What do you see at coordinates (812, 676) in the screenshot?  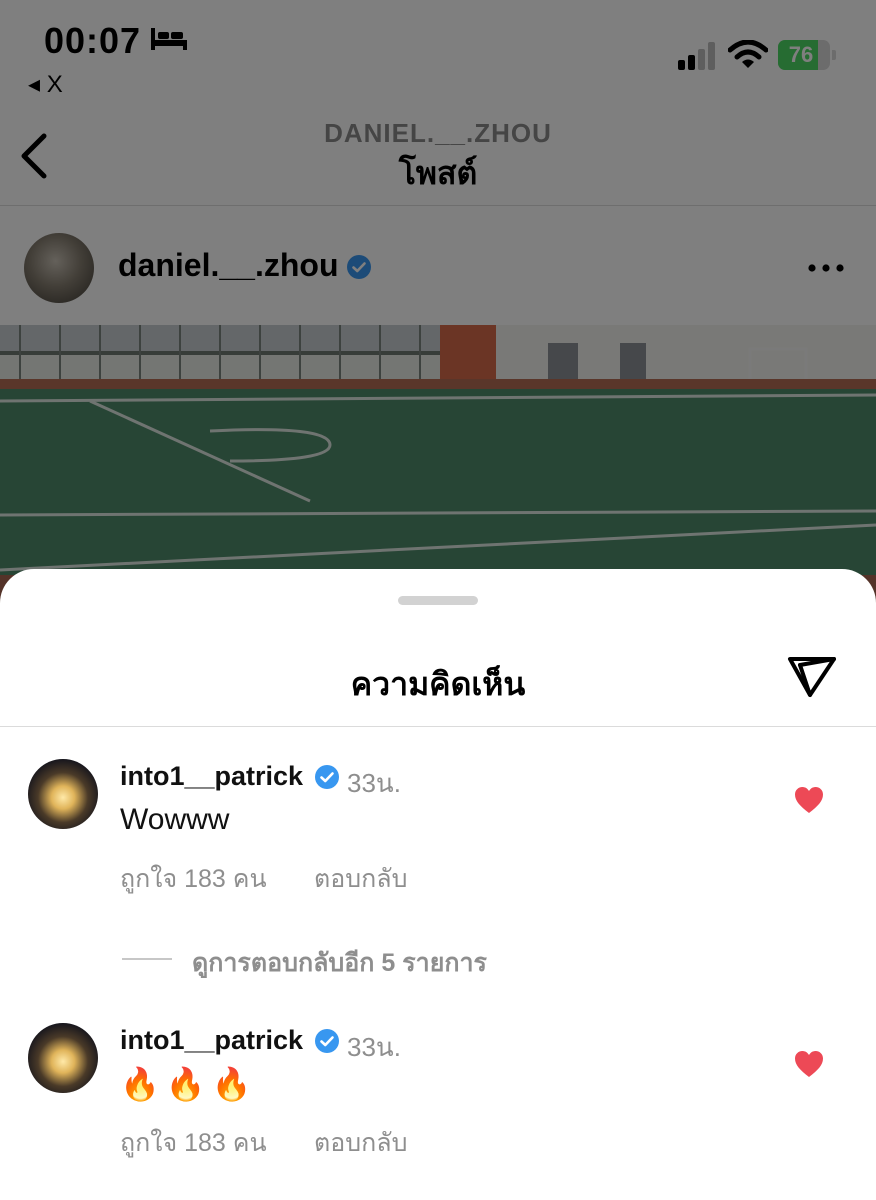 I see `send-icon` at bounding box center [812, 676].